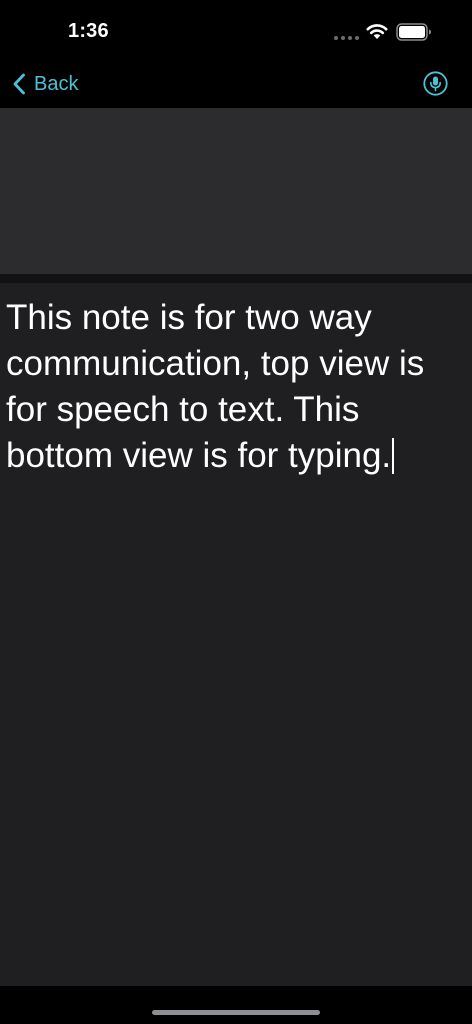 This screenshot has height=1024, width=472. I want to click on bottom-safe-area, so click(236, 1005).